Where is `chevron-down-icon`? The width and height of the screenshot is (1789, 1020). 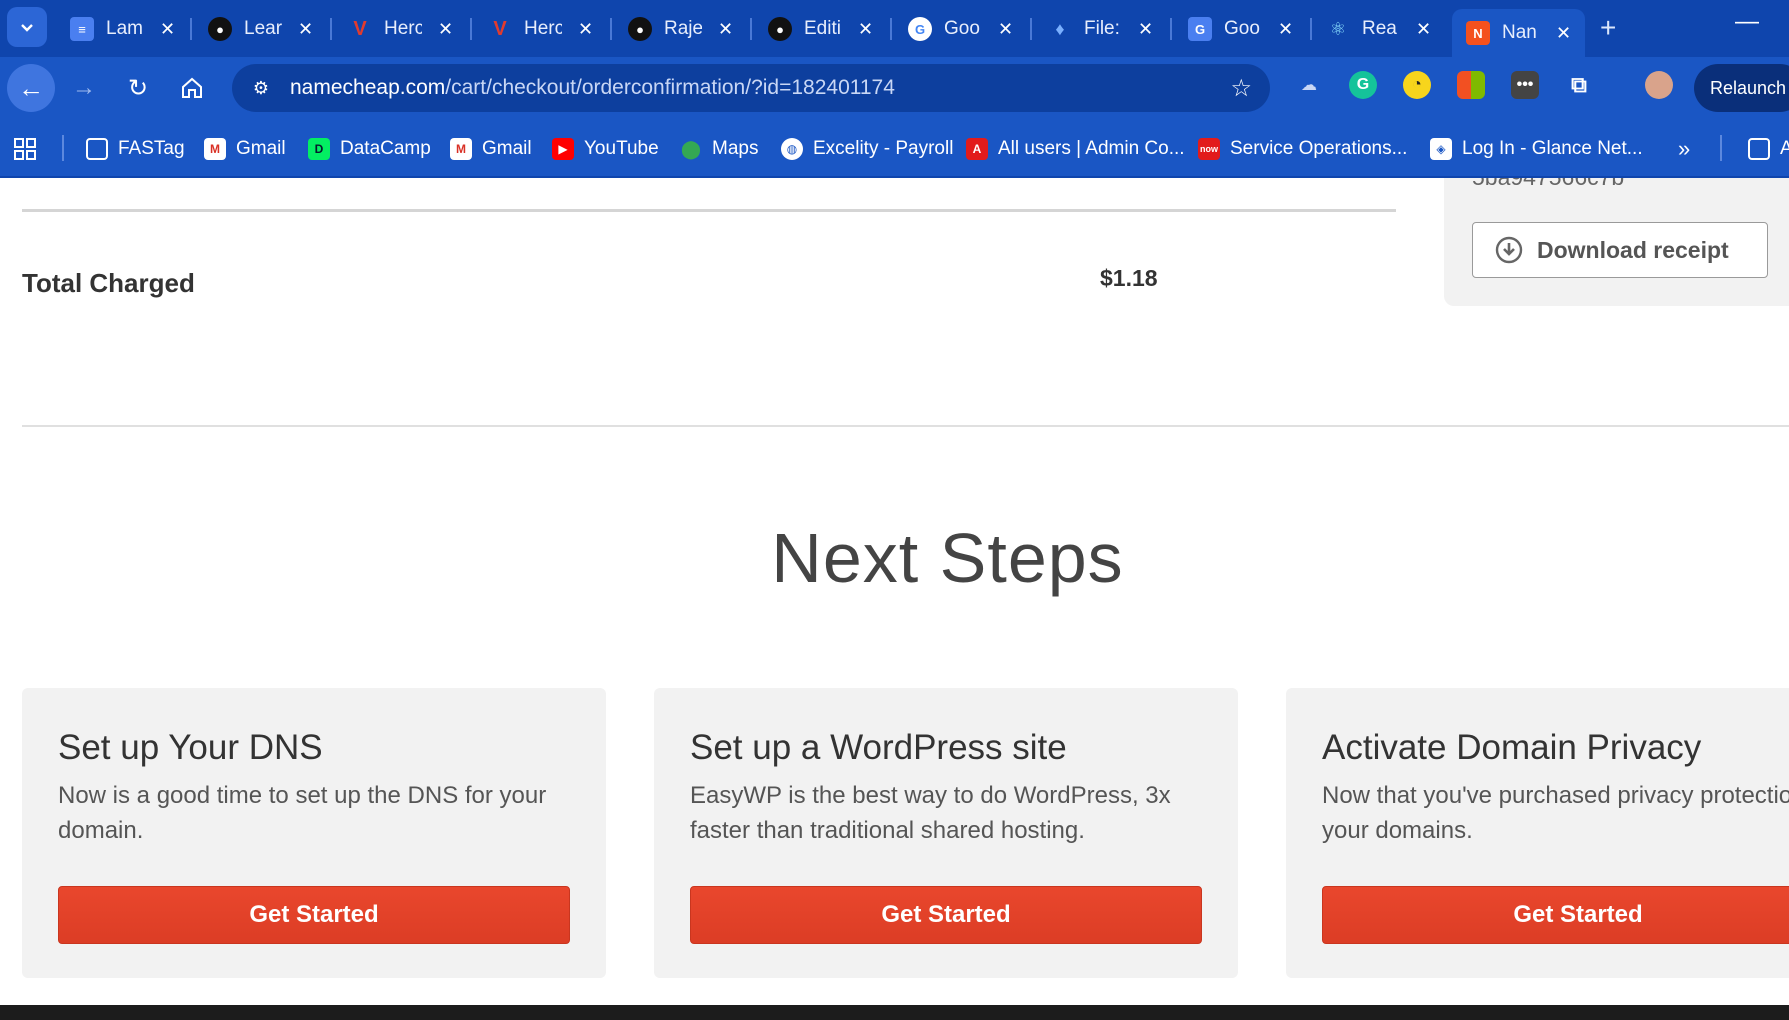 chevron-down-icon is located at coordinates (27, 28).